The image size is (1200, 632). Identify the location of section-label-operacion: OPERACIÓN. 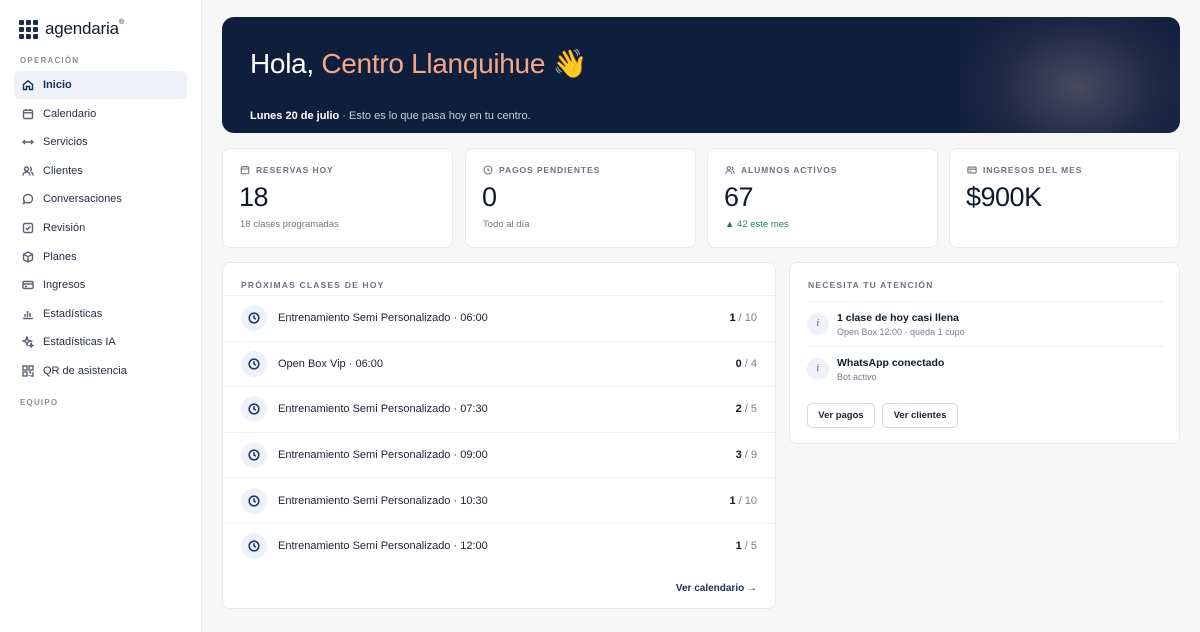
(50, 60).